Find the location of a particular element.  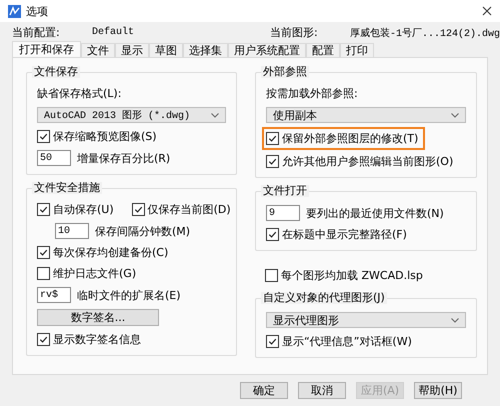

tab: 选择集 is located at coordinates (205, 50).